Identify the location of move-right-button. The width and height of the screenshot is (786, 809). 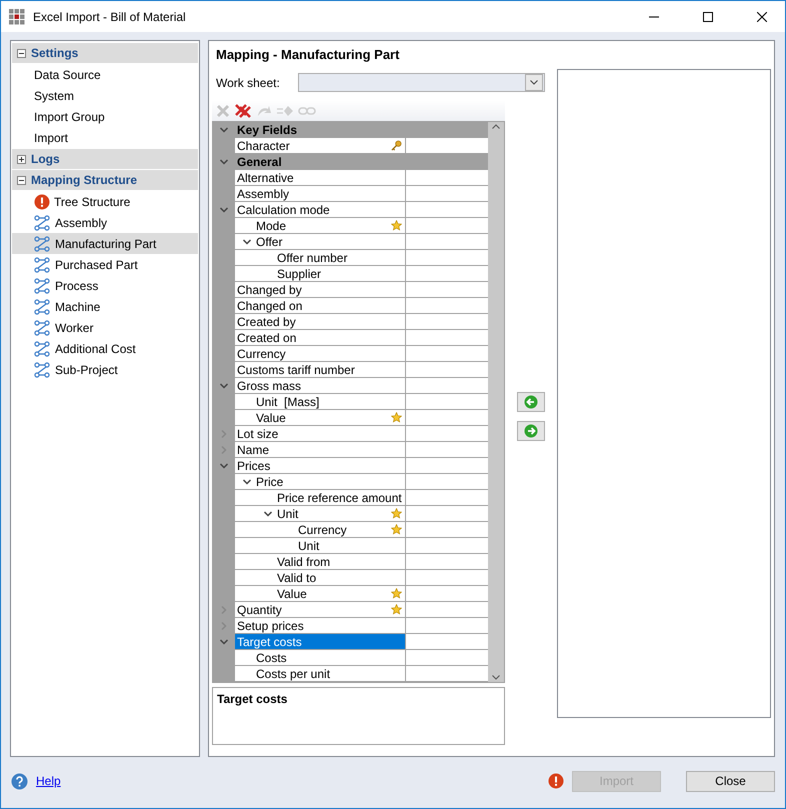
(530, 431).